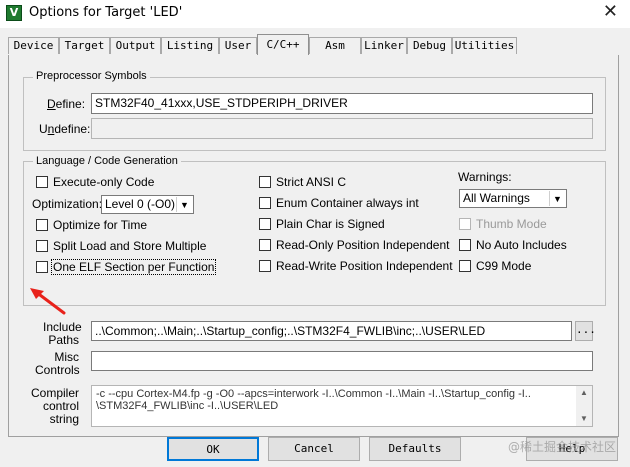  I want to click on define-field: STM32F40_41xxx,USE_STDPERIPH_DRIVER, so click(342, 103).